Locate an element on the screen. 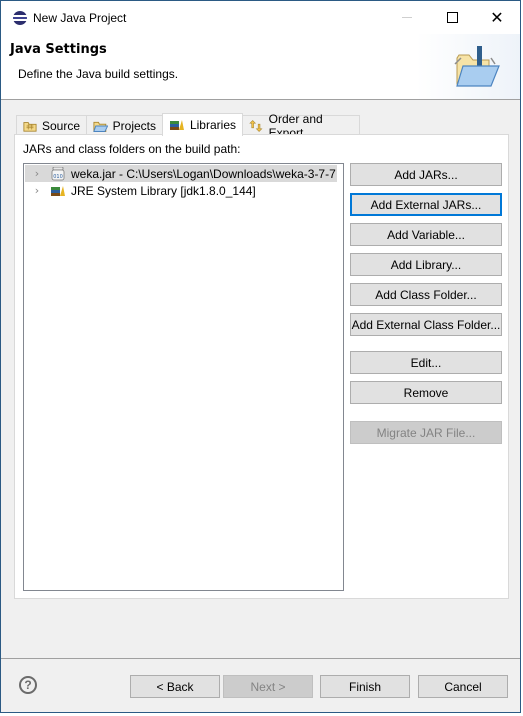  tab-order-and-export: Order and Export is located at coordinates (301, 126).